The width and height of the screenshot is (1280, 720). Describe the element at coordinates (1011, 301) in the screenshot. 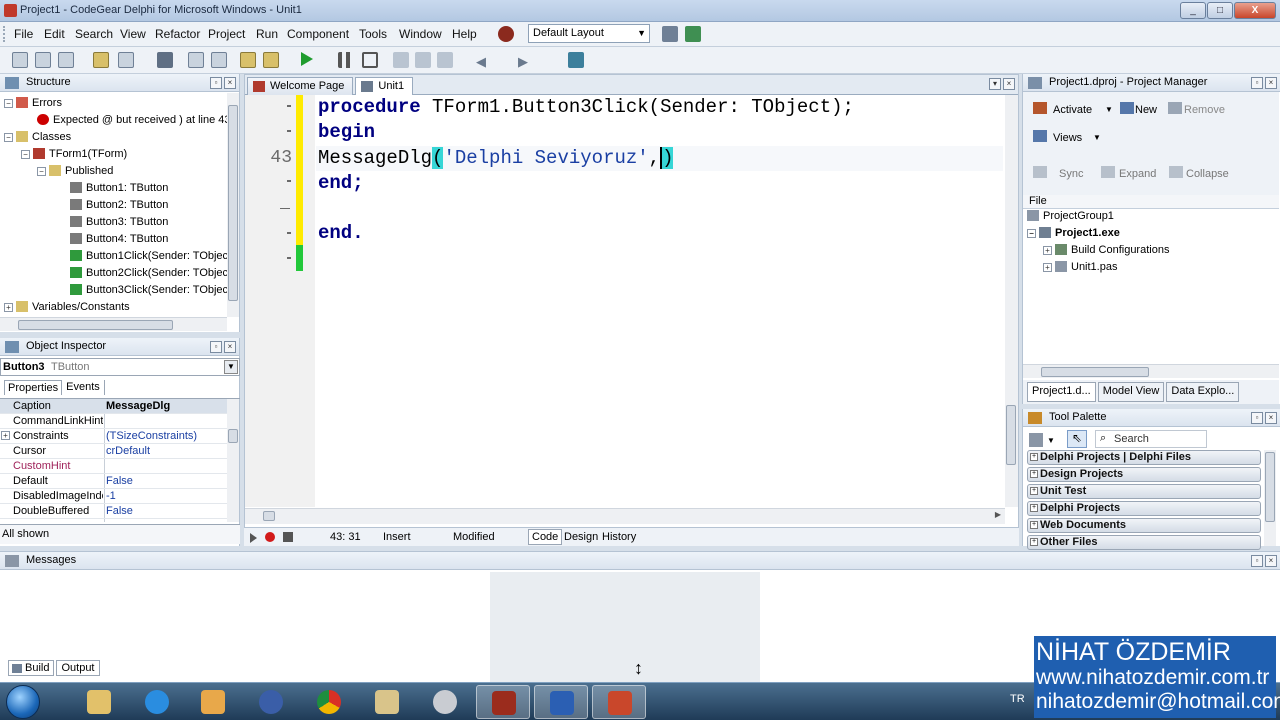

I see `editor-vscroll` at that location.